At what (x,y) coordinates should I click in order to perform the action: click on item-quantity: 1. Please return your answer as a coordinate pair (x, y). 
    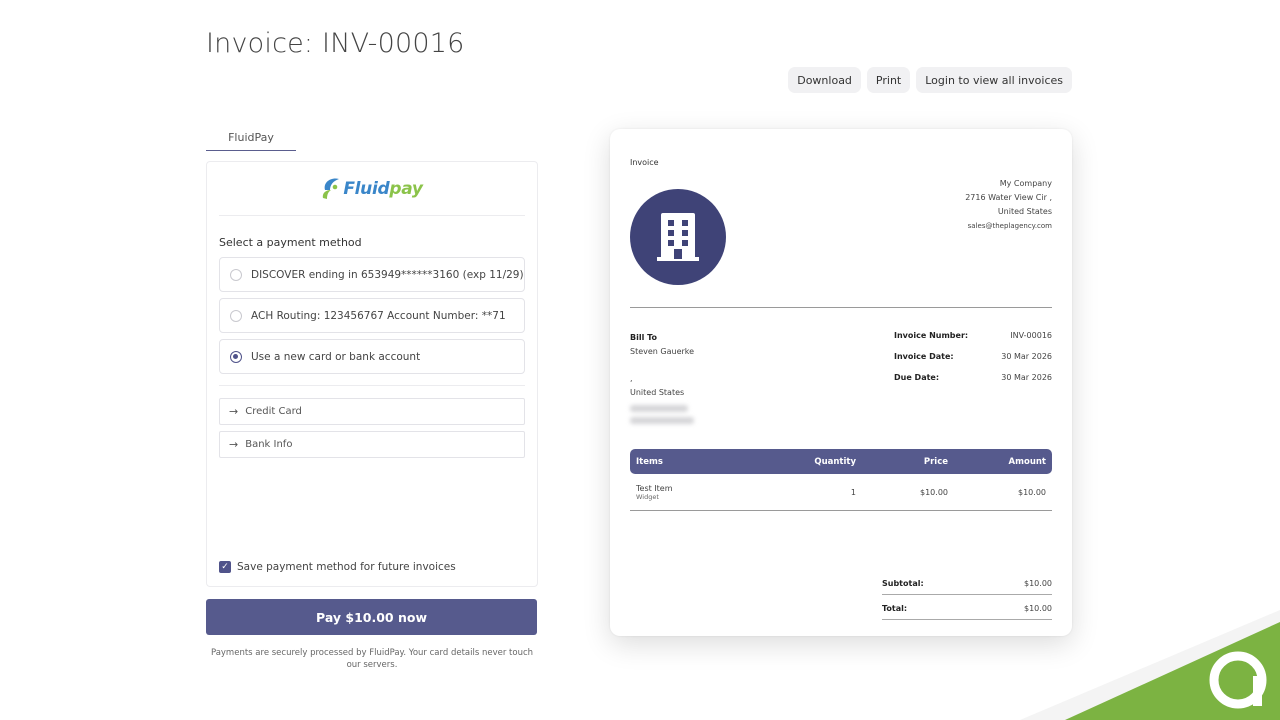
    Looking at the image, I should click on (853, 492).